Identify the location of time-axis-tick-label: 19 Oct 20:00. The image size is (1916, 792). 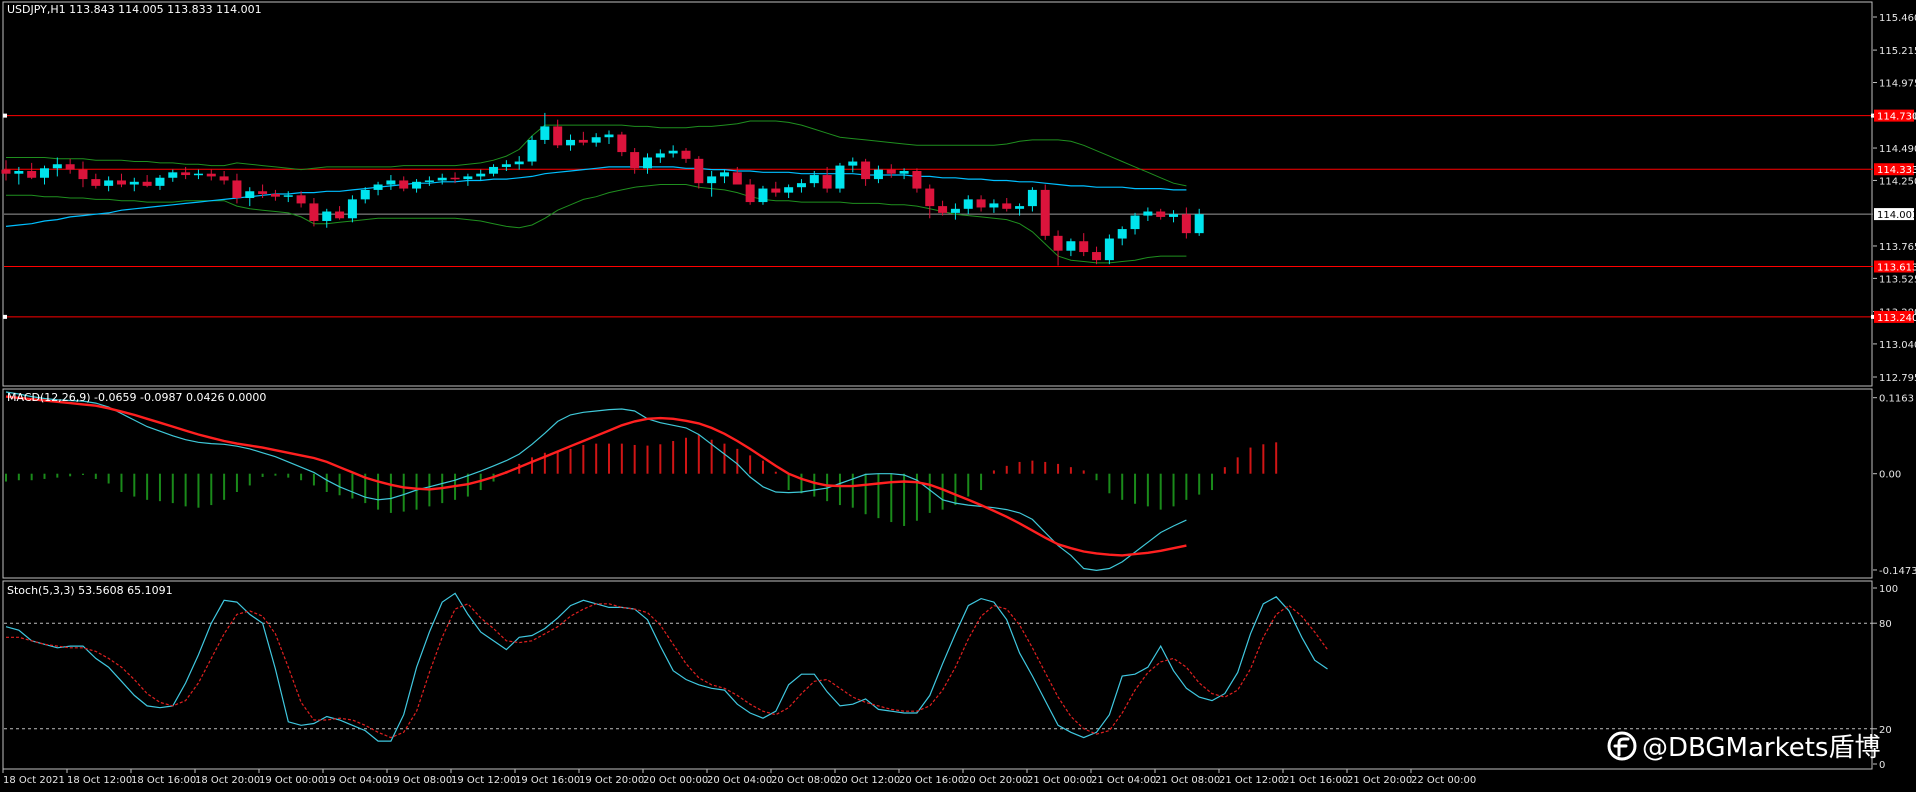
(611, 780).